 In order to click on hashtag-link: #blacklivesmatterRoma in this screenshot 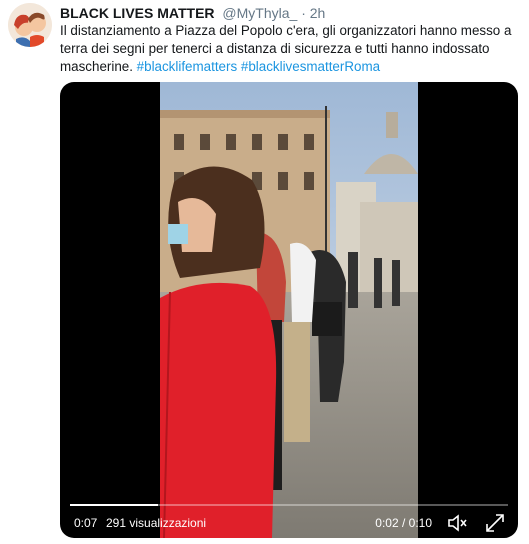, I will do `click(310, 66)`.